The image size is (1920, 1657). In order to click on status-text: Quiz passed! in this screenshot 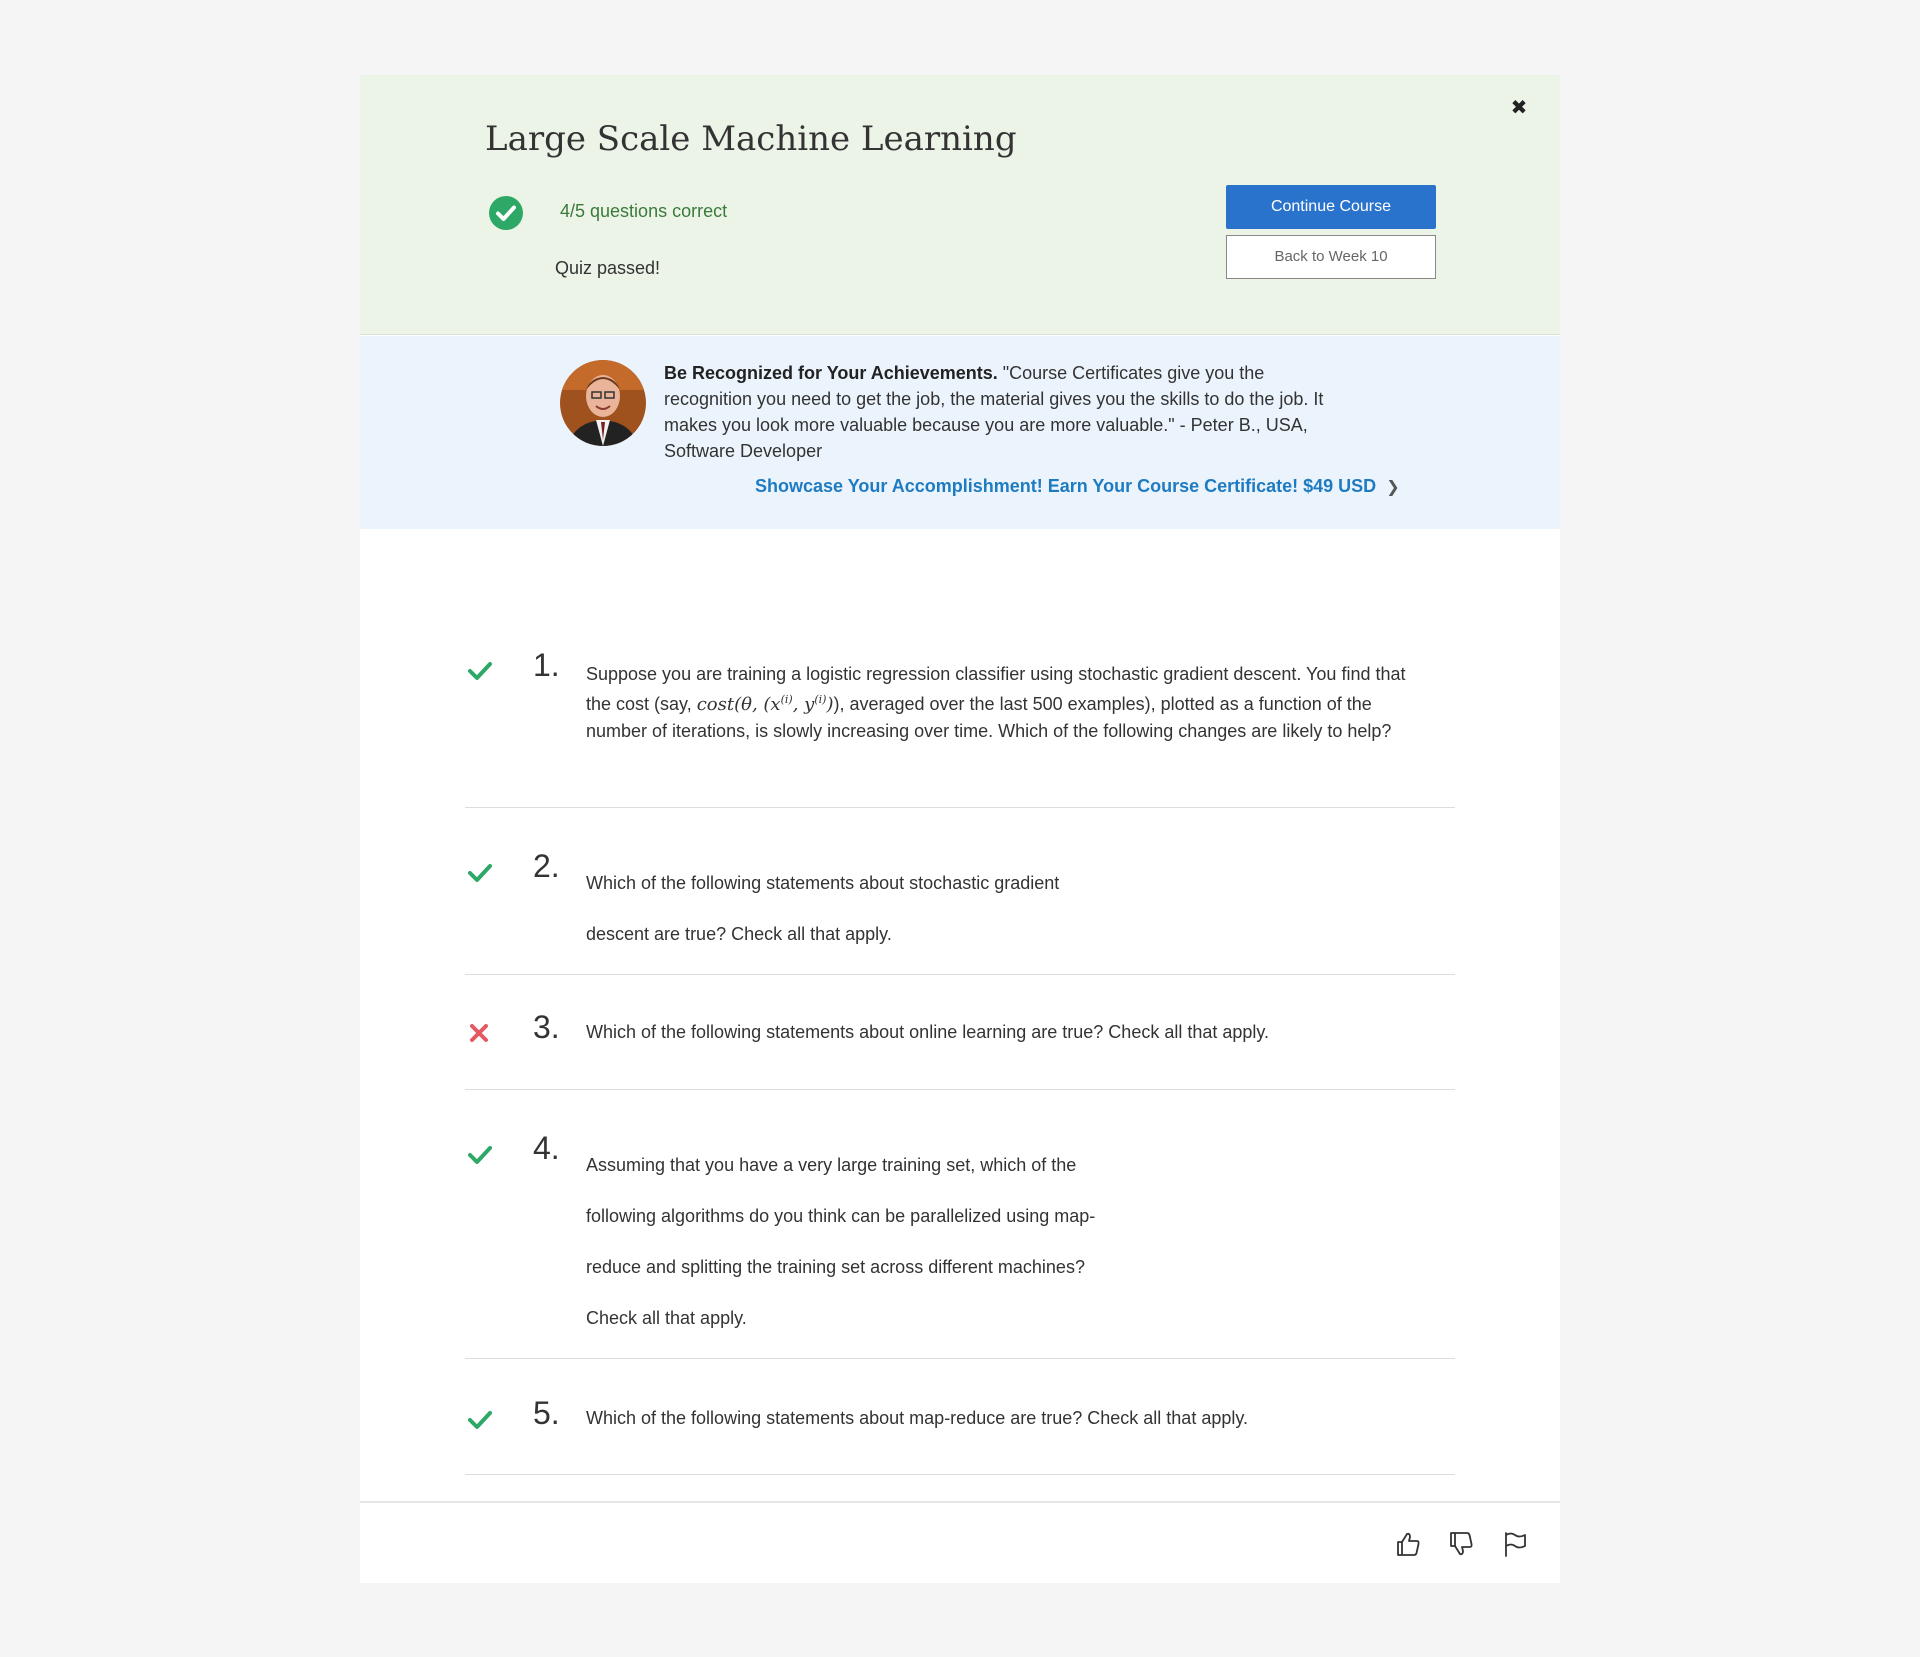, I will do `click(608, 268)`.